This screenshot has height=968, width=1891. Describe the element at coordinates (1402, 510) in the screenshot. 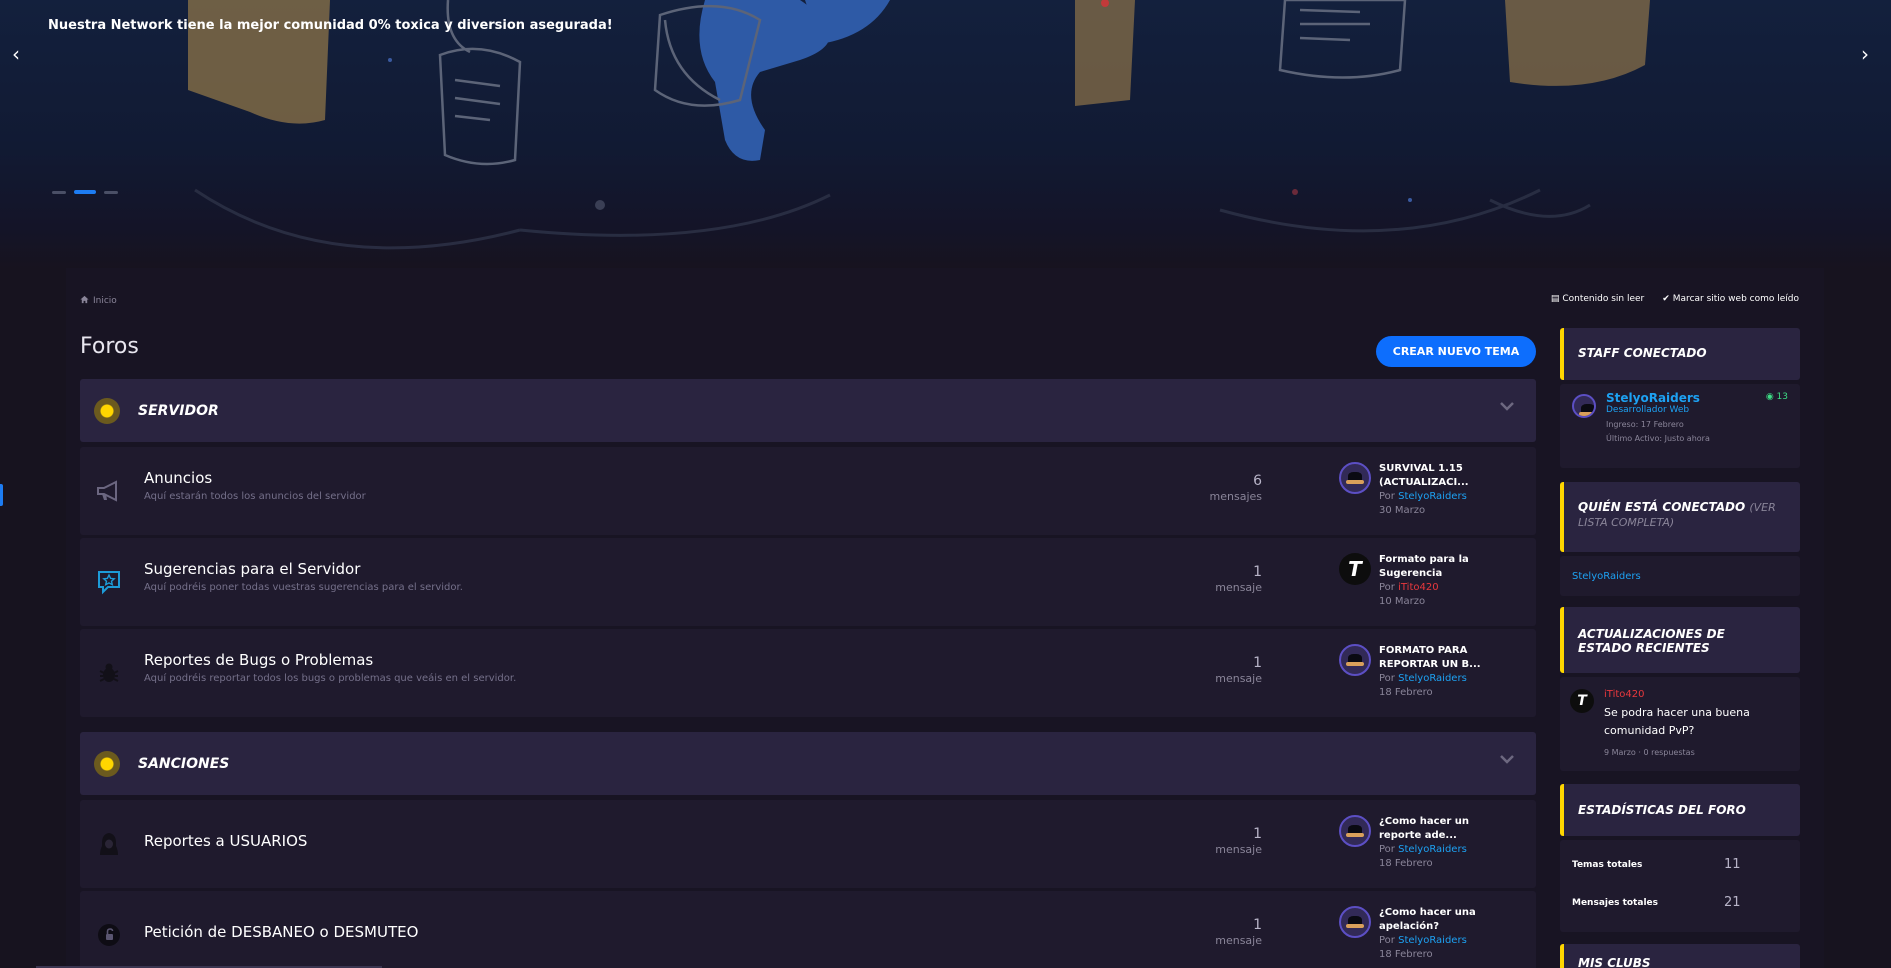

I see `last-post-date: 30 Marzo` at that location.